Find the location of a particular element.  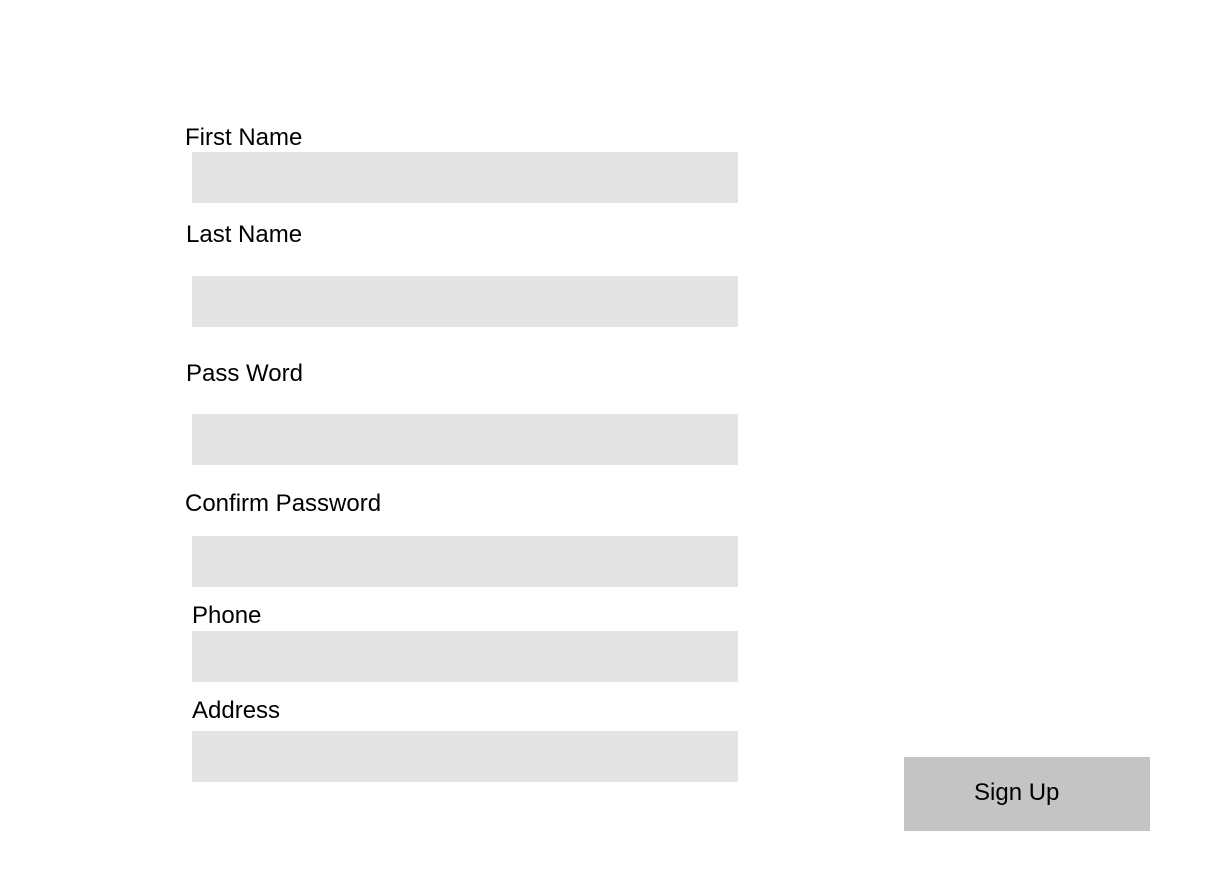

first-name-field is located at coordinates (465, 177).